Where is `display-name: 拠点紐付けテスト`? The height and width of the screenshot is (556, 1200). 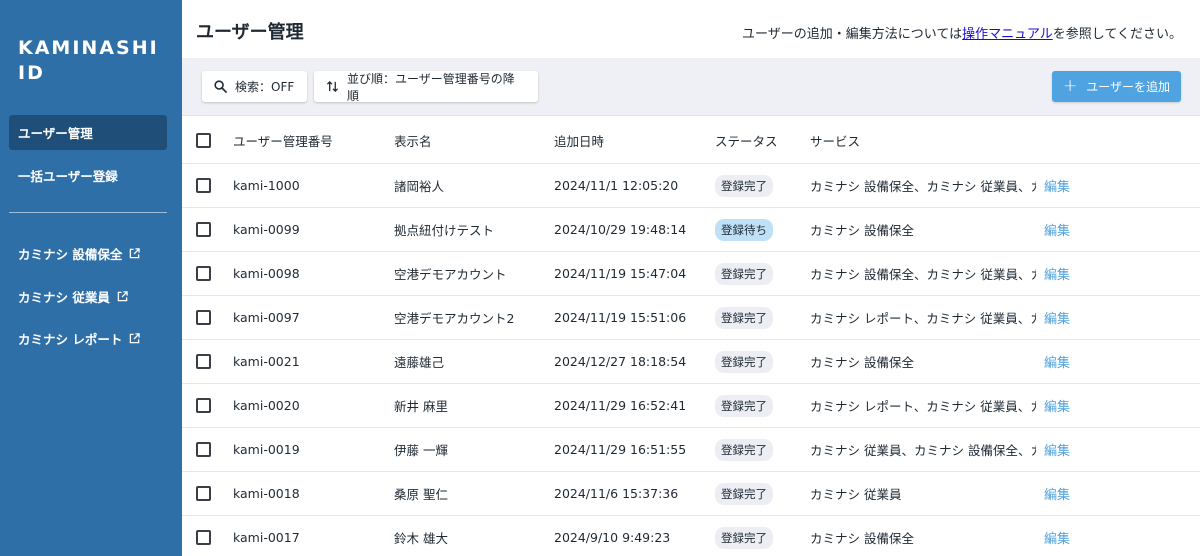 display-name: 拠点紐付けテスト is located at coordinates (444, 230).